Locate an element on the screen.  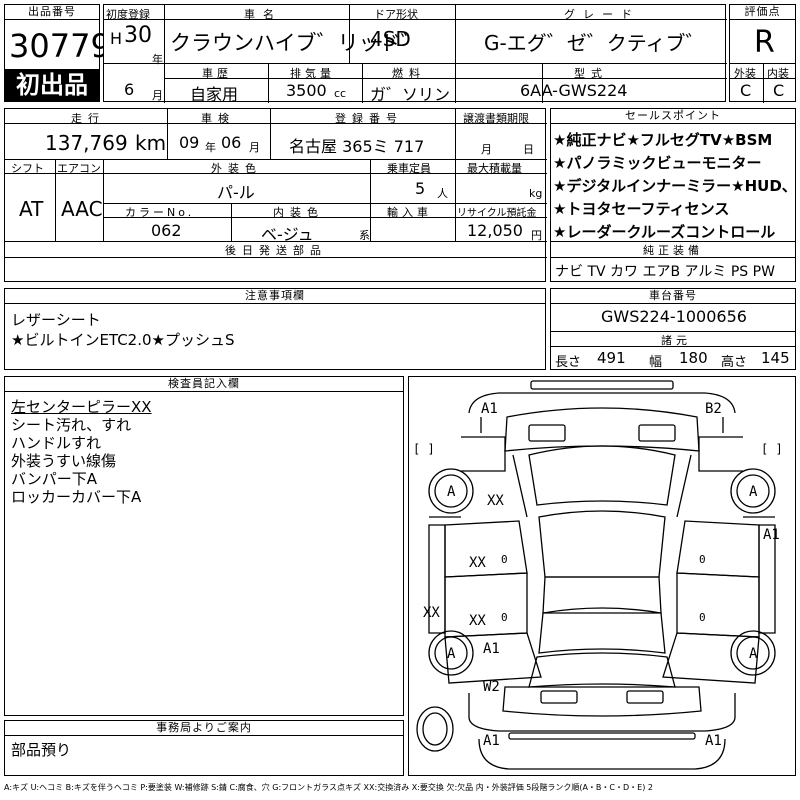
capacity: 5 is located at coordinates (420, 188).